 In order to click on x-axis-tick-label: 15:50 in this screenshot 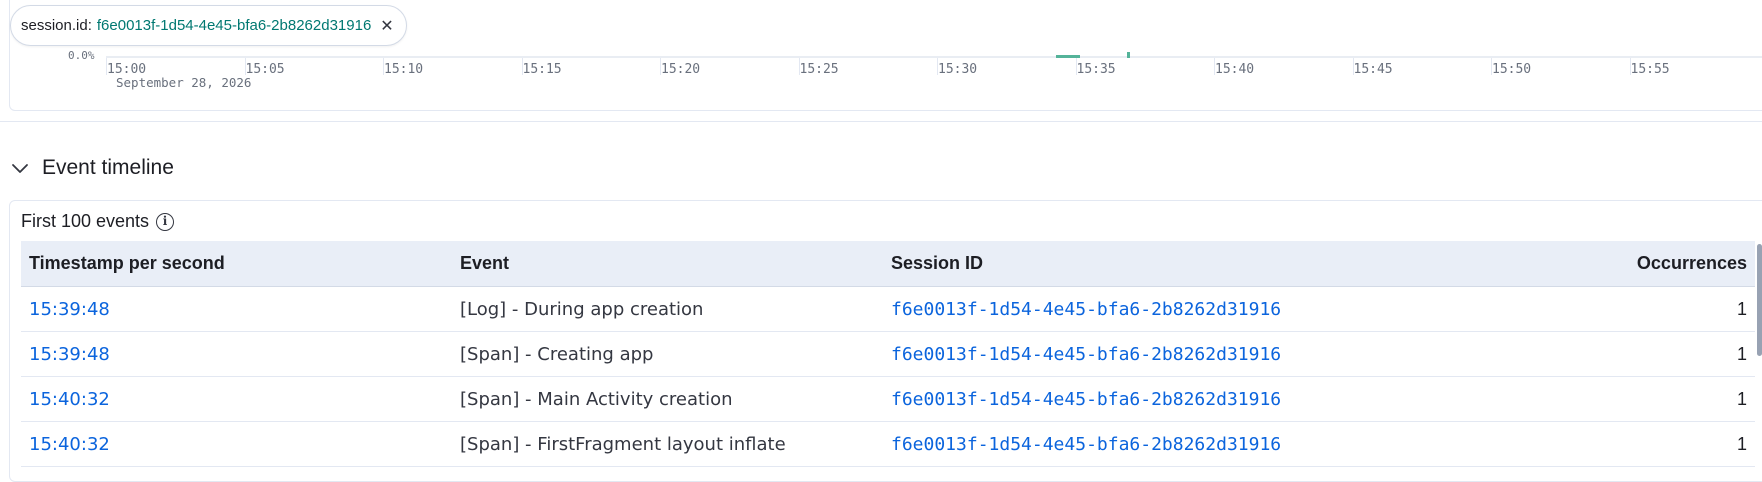, I will do `click(1512, 69)`.